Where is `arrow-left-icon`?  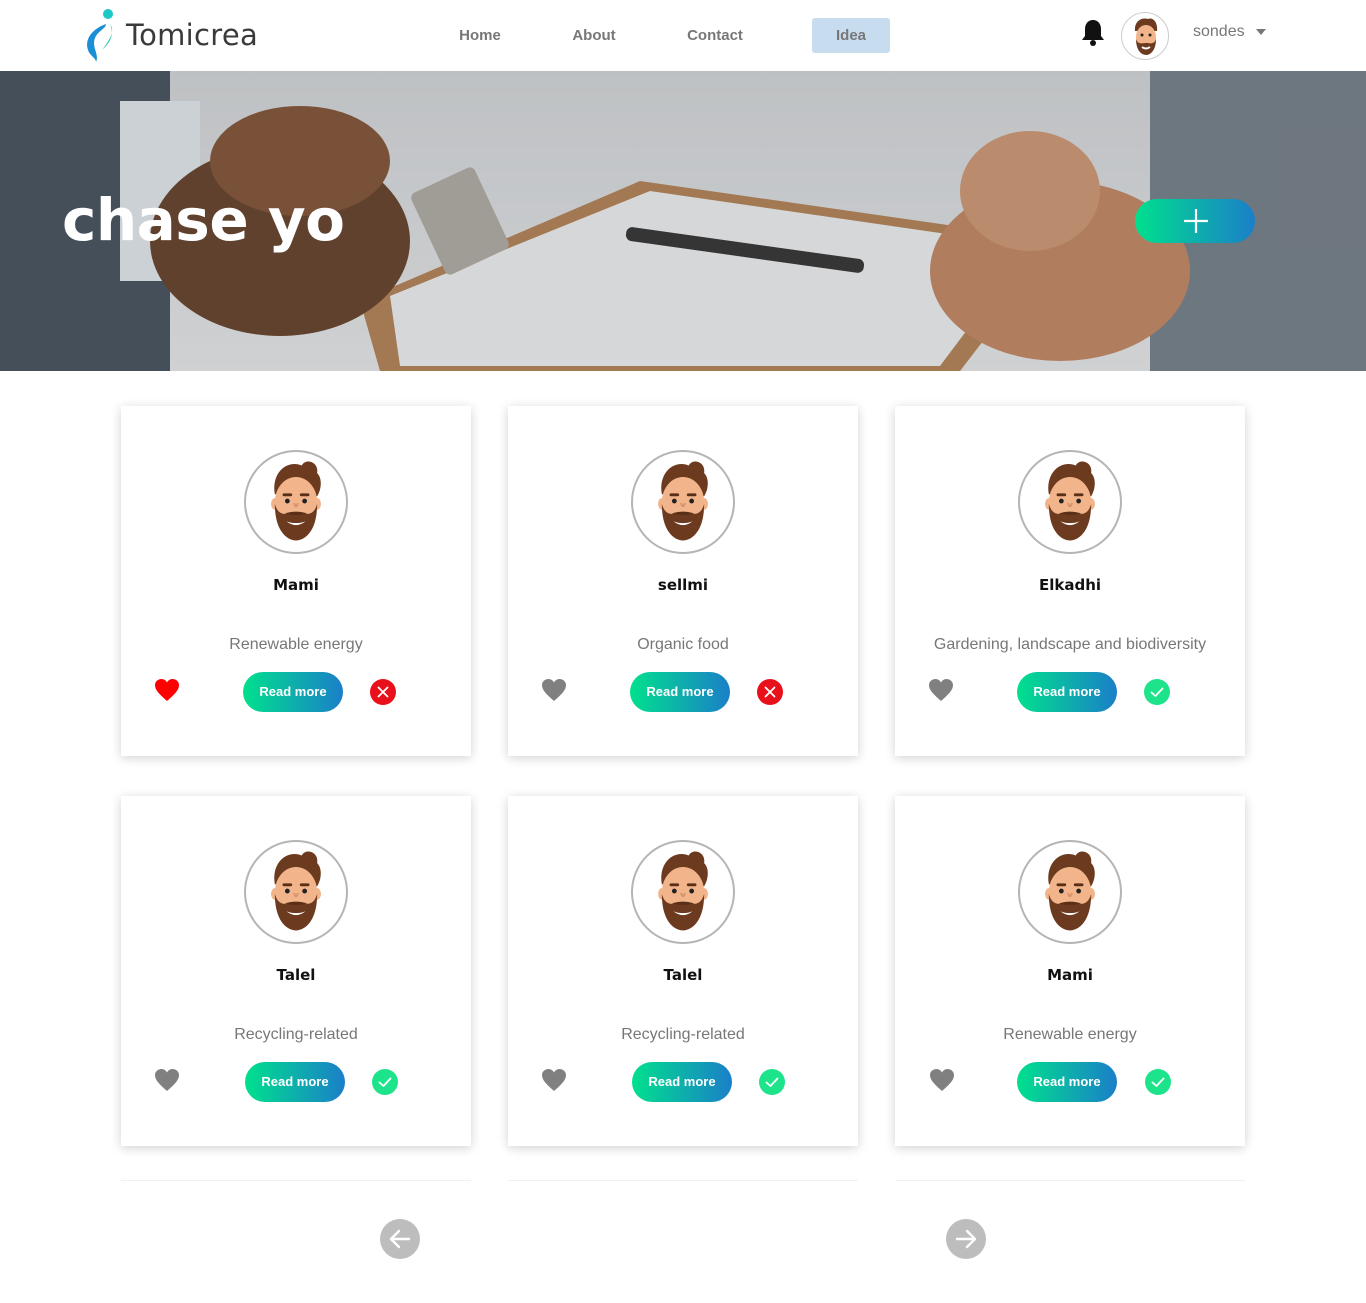 arrow-left-icon is located at coordinates (400, 1239).